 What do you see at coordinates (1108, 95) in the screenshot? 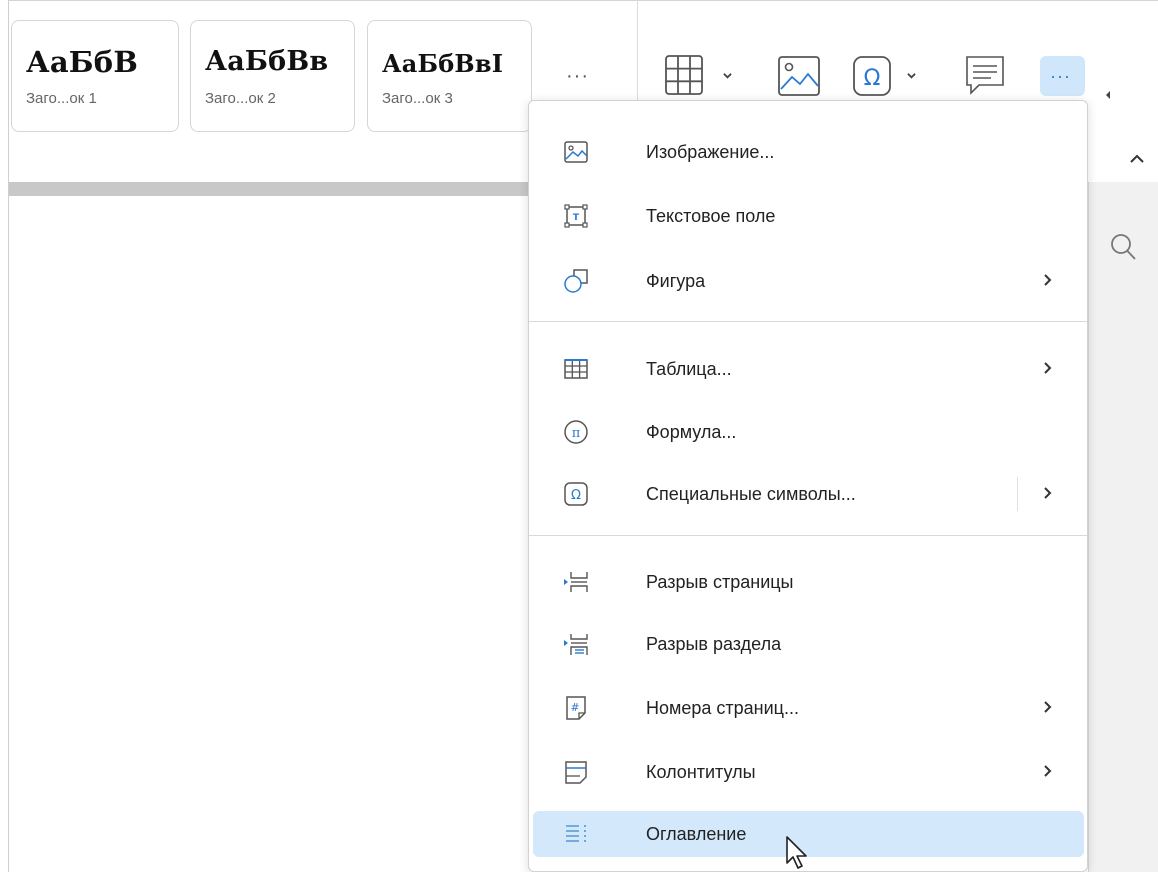
I see `scroll-left-icon` at bounding box center [1108, 95].